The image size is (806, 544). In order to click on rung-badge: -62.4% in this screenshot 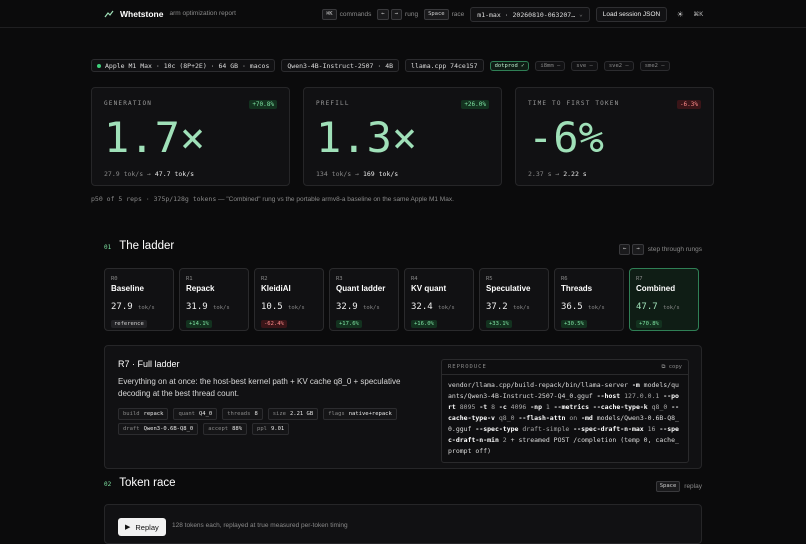, I will do `click(274, 324)`.